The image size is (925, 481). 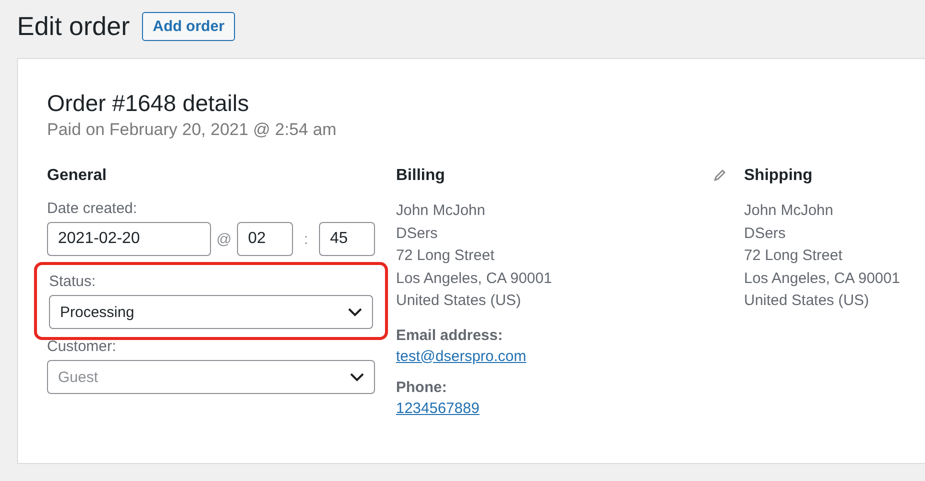 What do you see at coordinates (72, 281) in the screenshot?
I see `field-label: Status:` at bounding box center [72, 281].